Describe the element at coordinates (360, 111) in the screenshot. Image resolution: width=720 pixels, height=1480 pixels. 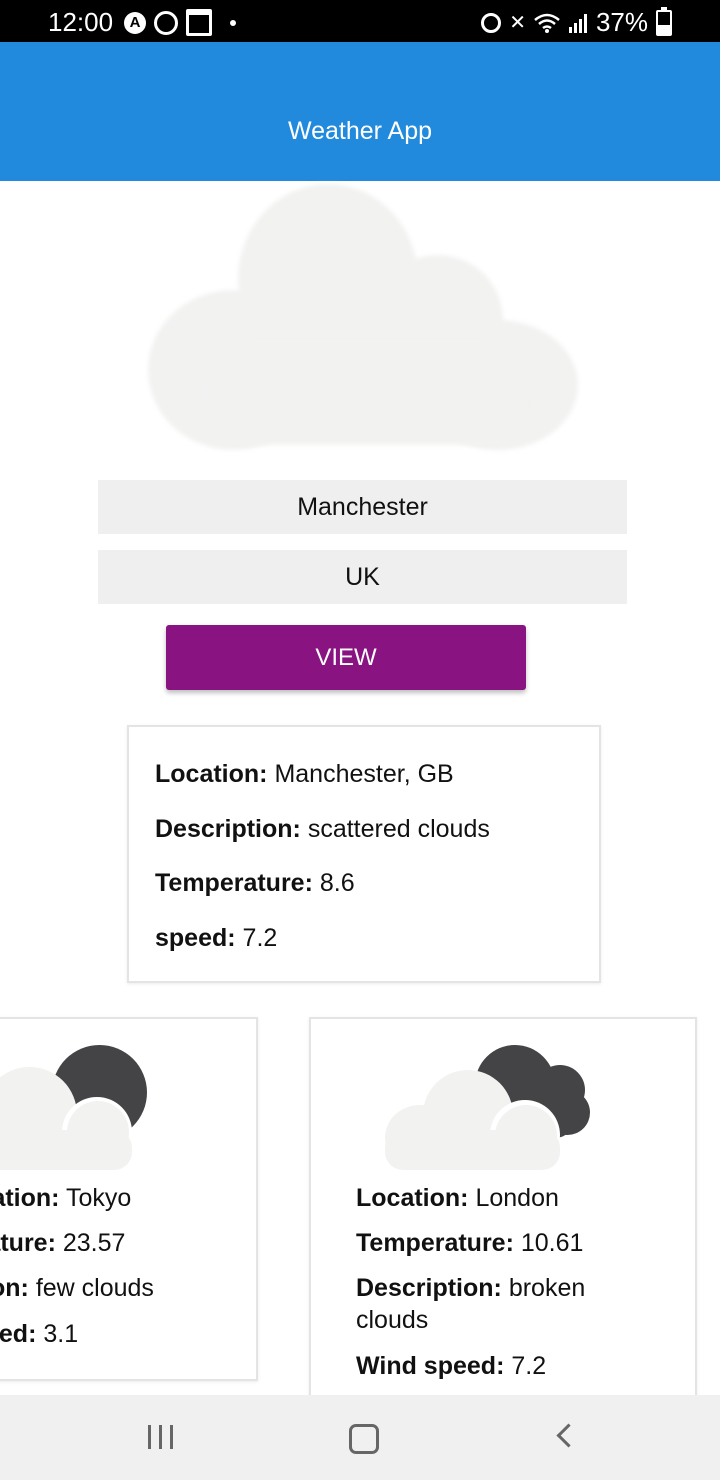
I see `app-bar: Weather App` at that location.